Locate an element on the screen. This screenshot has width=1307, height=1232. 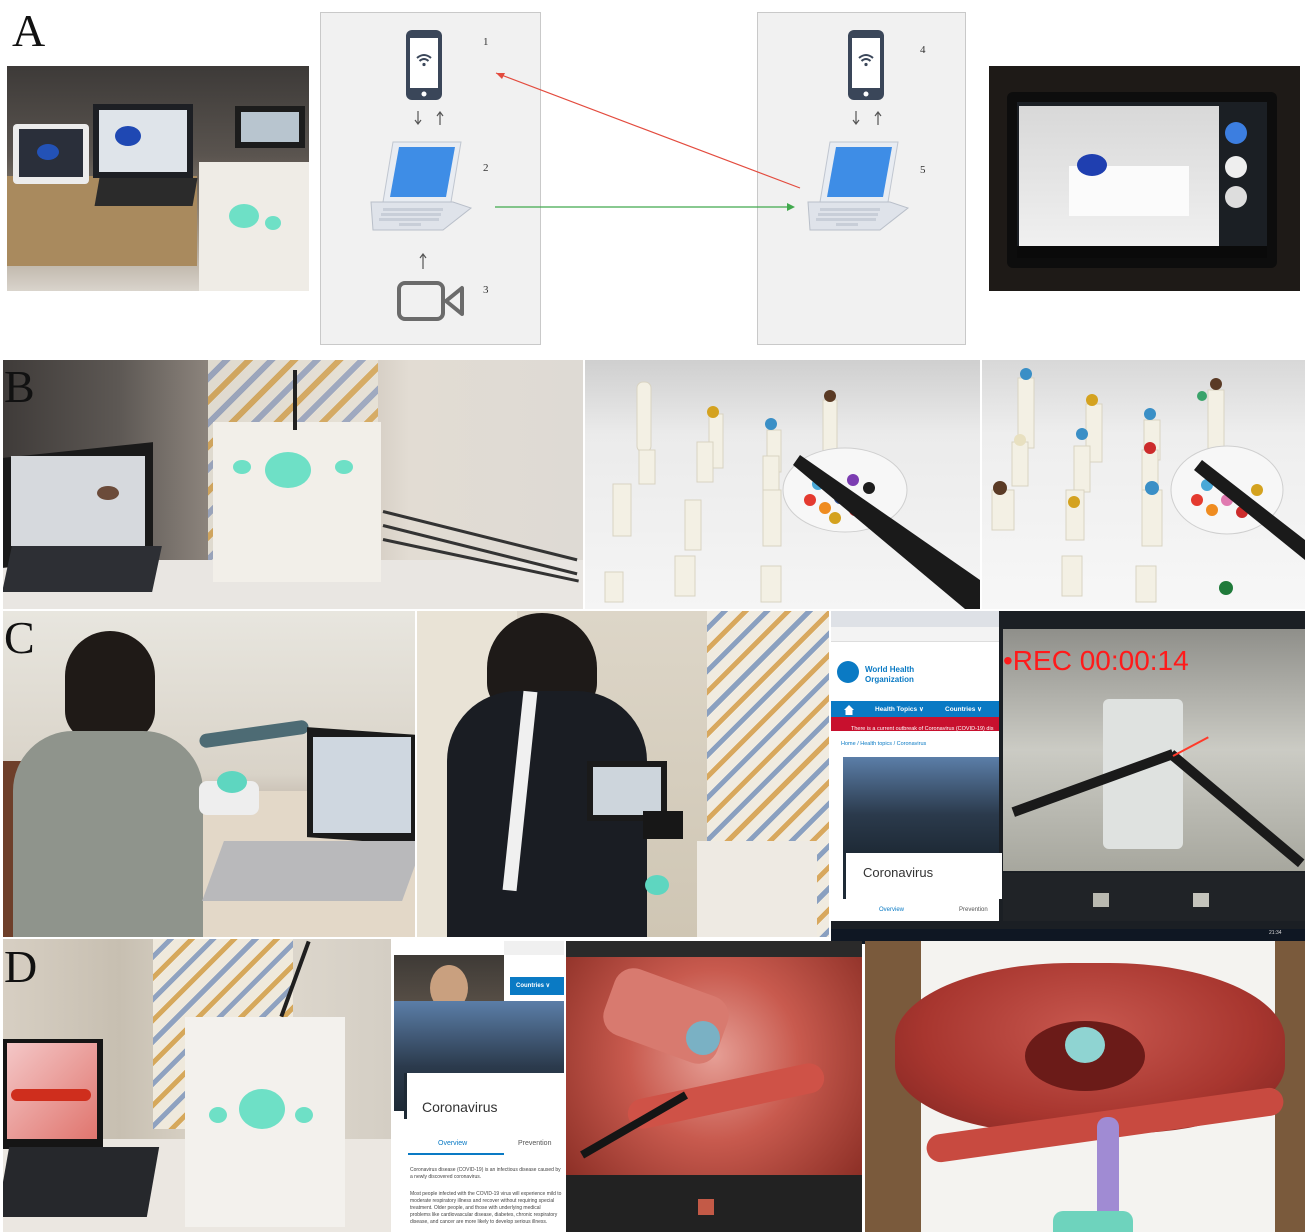
photo-d-trainer-with-tablet is located at coordinates (197, 1085).